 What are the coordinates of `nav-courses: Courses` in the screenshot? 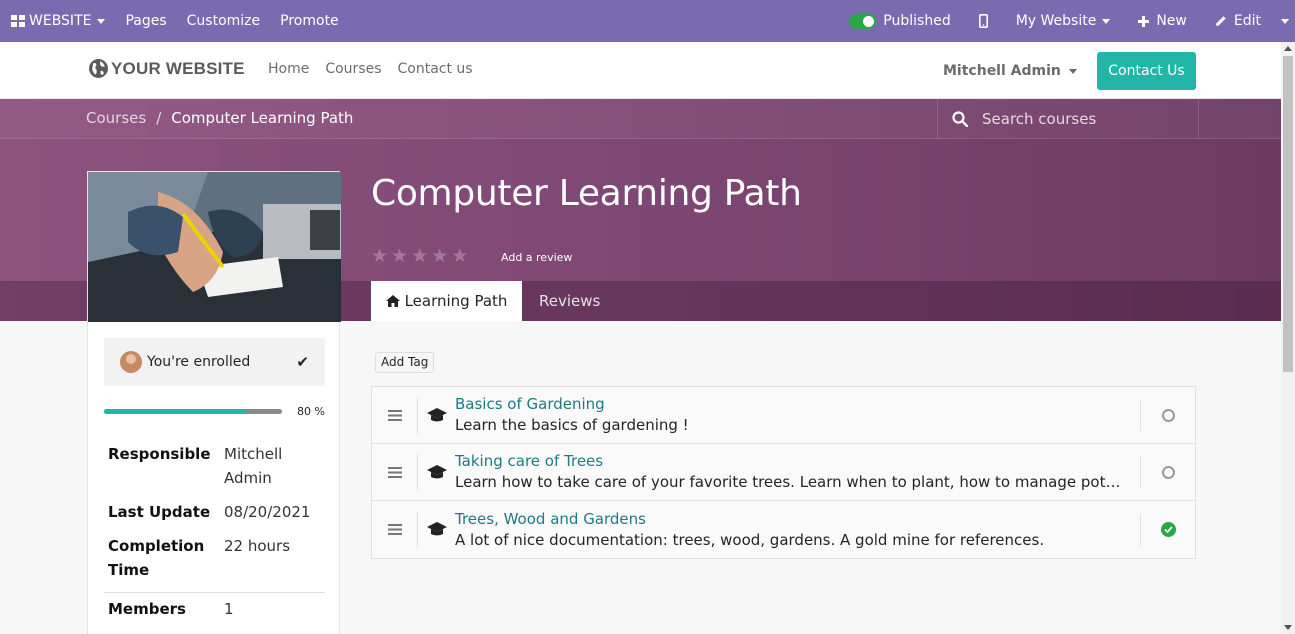 It's located at (353, 69).